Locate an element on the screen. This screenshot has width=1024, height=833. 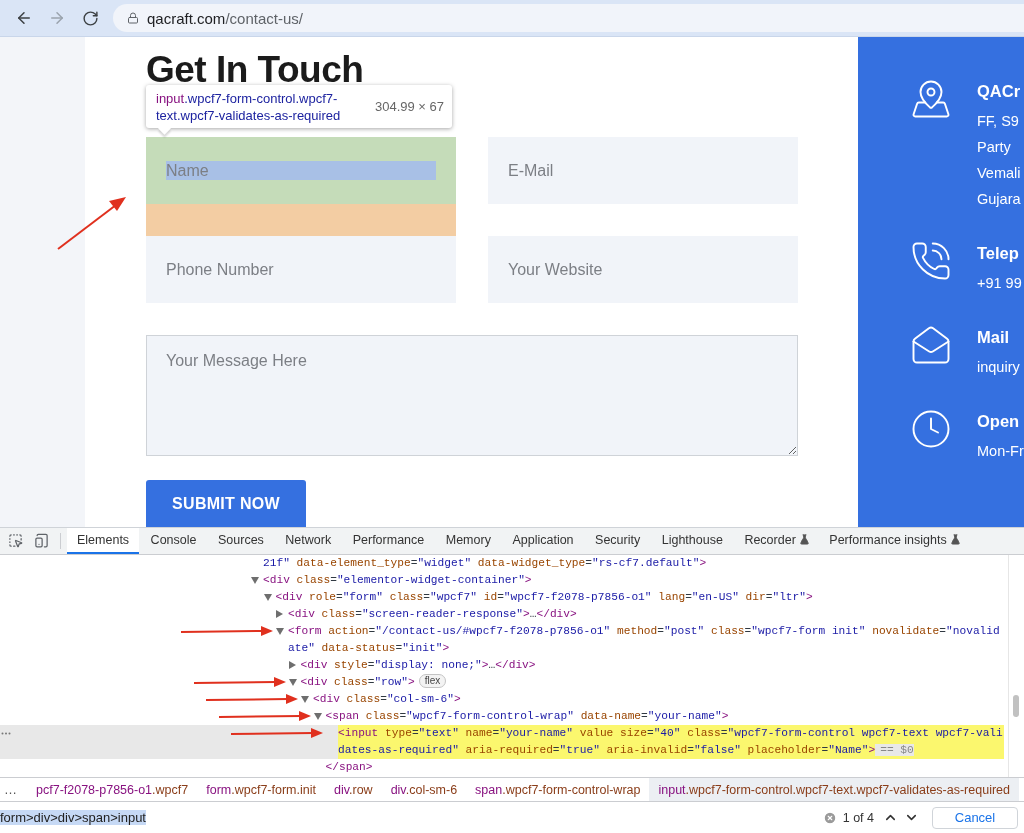
cancel-button: Cancel is located at coordinates (975, 817).